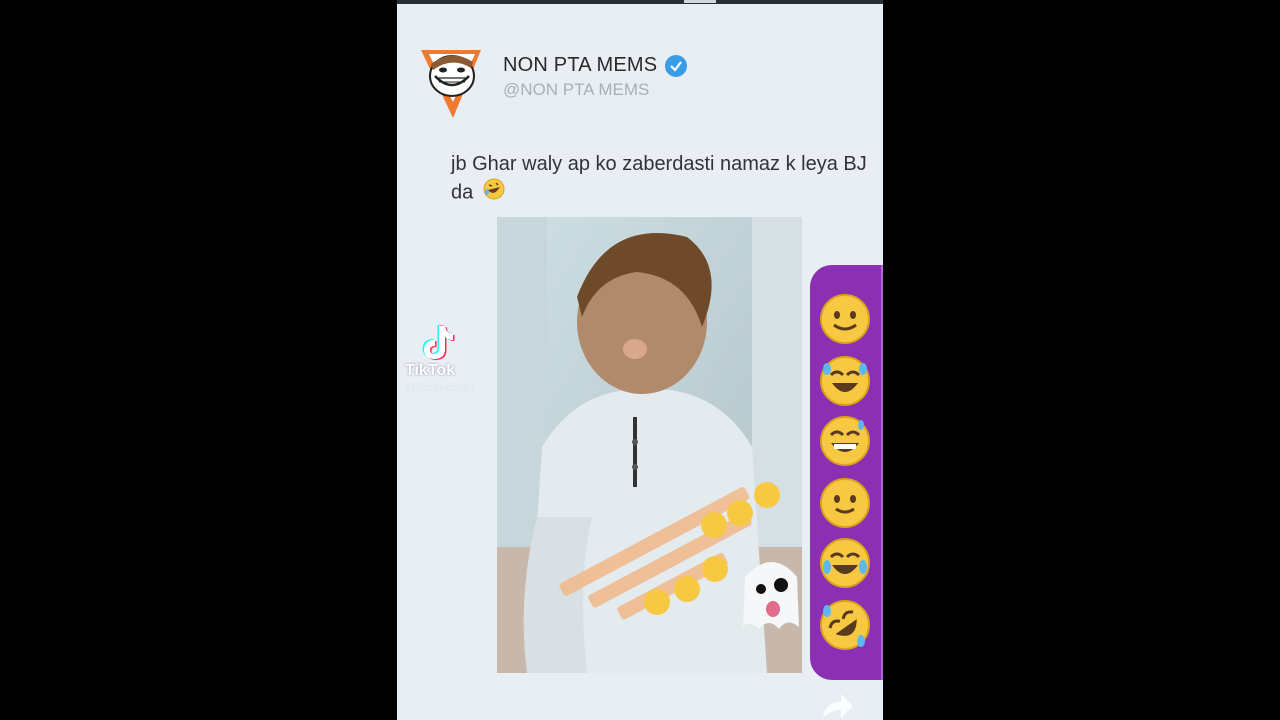 This screenshot has width=1280, height=720. I want to click on account-name-row: NON PTA MEMS, so click(595, 65).